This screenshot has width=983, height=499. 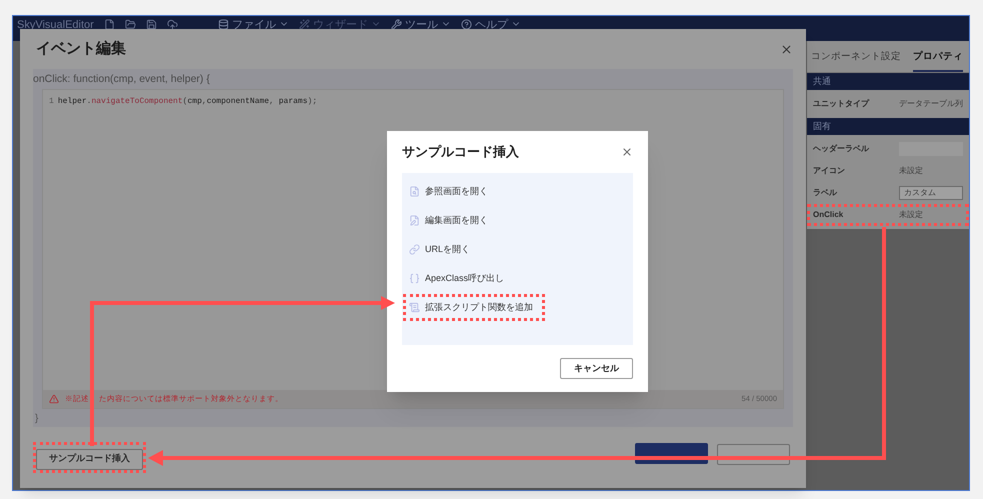 I want to click on property-value: データテーブル列, so click(x=931, y=104).